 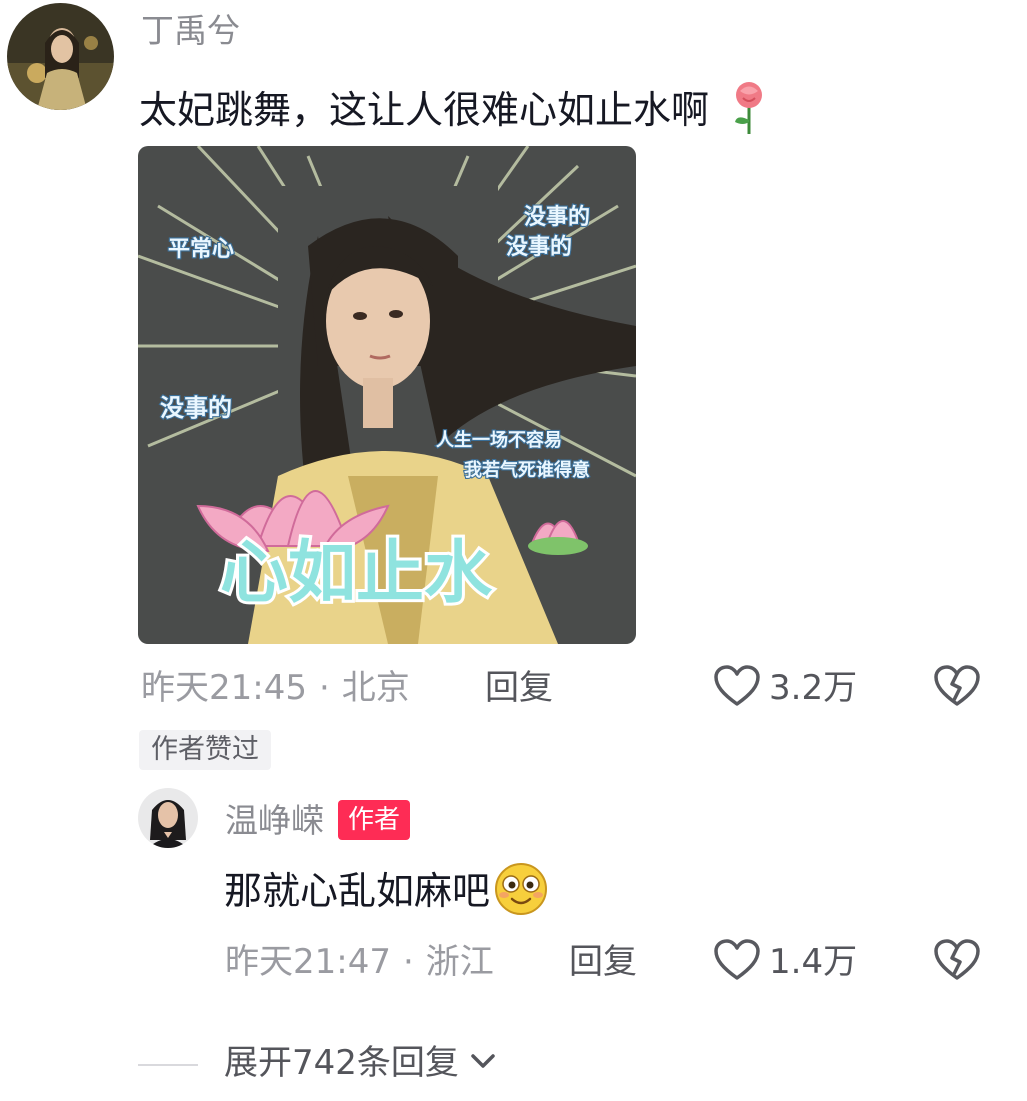 I want to click on reply-header-row: 温峥嵘 作者, so click(x=318, y=820).